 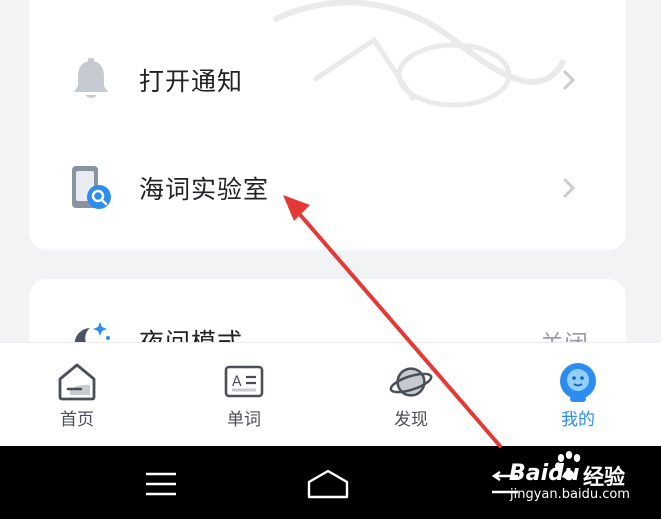 What do you see at coordinates (244, 382) in the screenshot?
I see `word-card-icon: A` at bounding box center [244, 382].